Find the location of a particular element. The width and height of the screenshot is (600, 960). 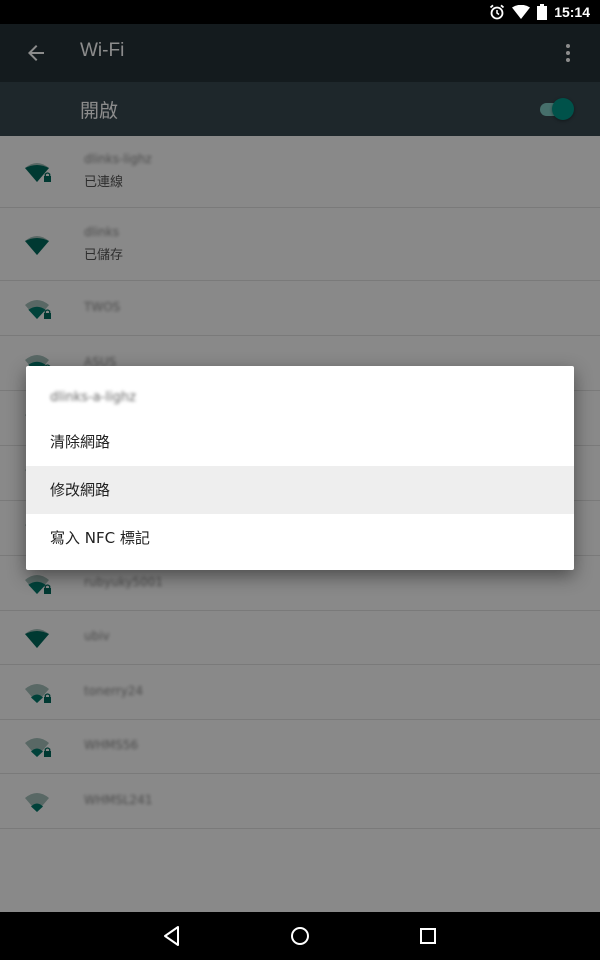

menu-item-write-nfc-tag: 寫入 NFC 標記 is located at coordinates (300, 538).